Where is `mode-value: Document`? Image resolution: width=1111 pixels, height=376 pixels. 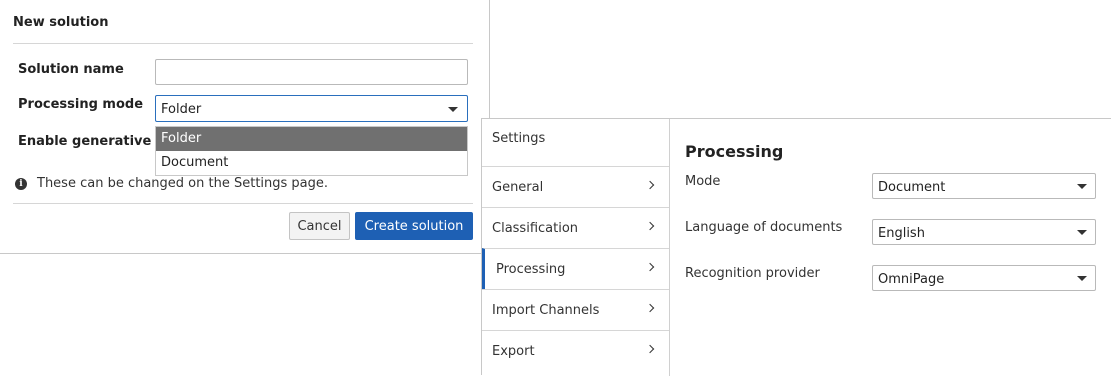 mode-value: Document is located at coordinates (912, 187).